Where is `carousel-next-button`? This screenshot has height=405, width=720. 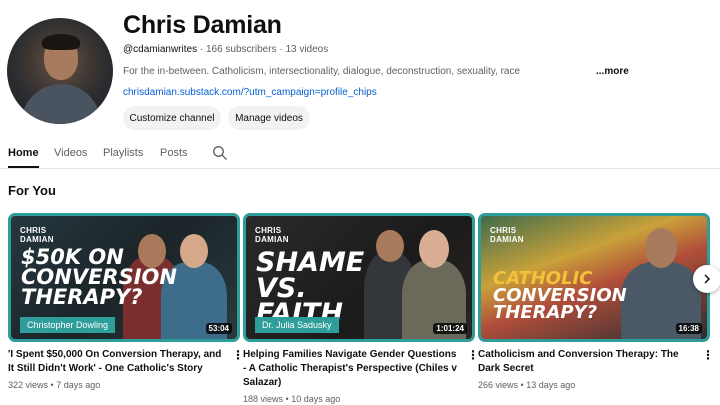 carousel-next-button is located at coordinates (706, 279).